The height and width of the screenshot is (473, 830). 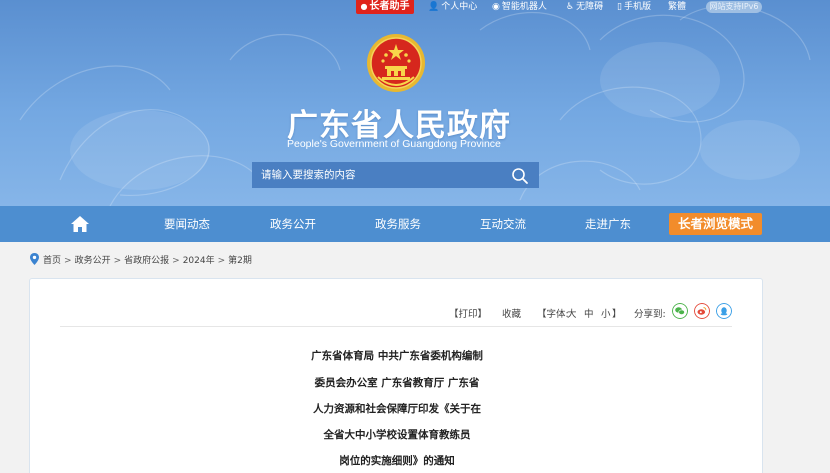 What do you see at coordinates (187, 224) in the screenshot?
I see `nav-item-news: 要闻动态` at bounding box center [187, 224].